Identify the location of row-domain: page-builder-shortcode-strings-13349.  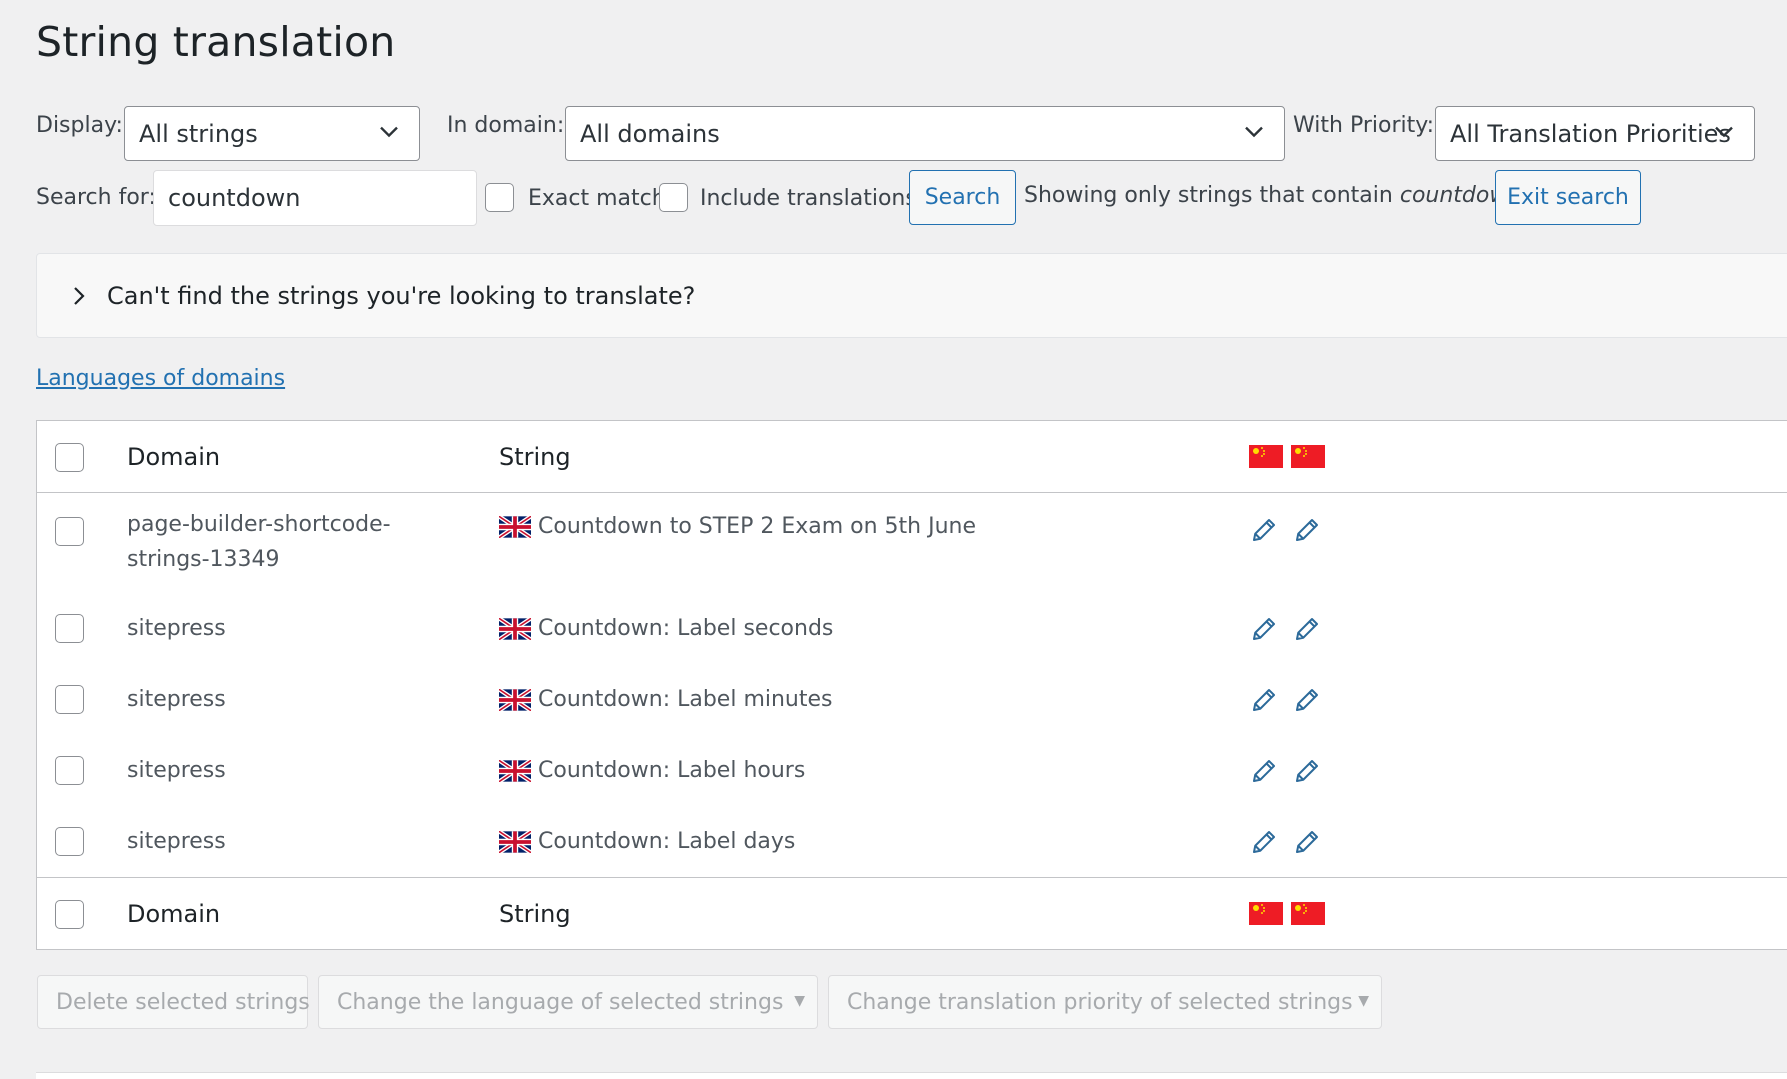
(259, 542).